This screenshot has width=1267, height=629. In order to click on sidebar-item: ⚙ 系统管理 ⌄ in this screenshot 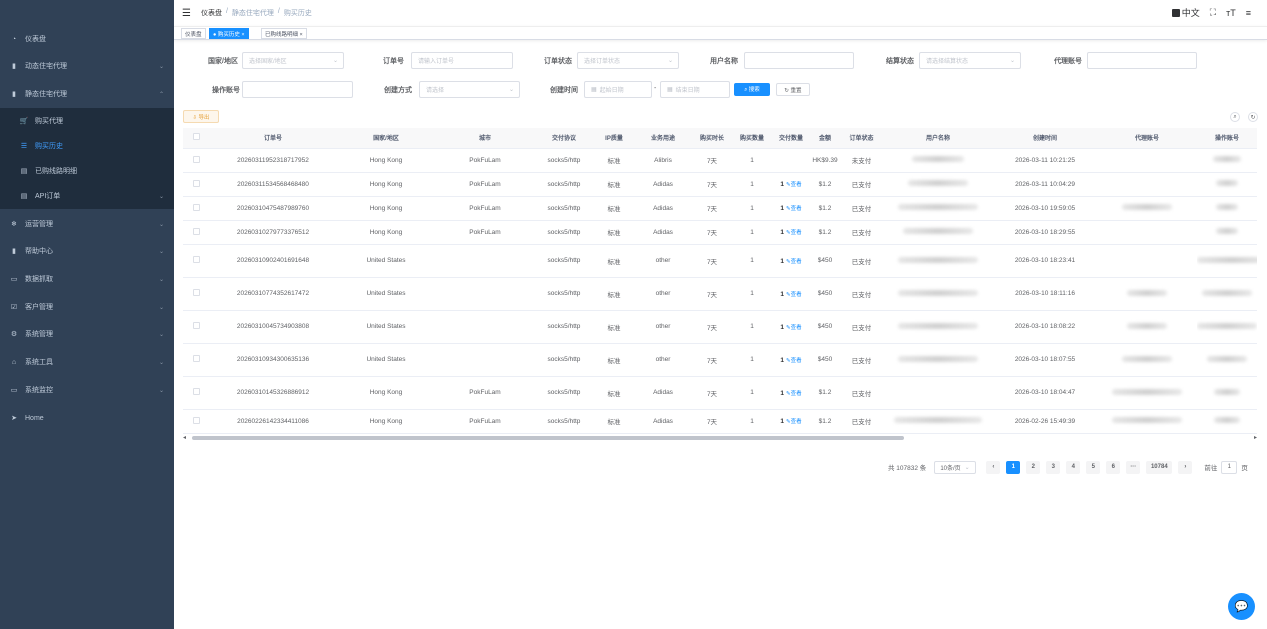, I will do `click(87, 334)`.